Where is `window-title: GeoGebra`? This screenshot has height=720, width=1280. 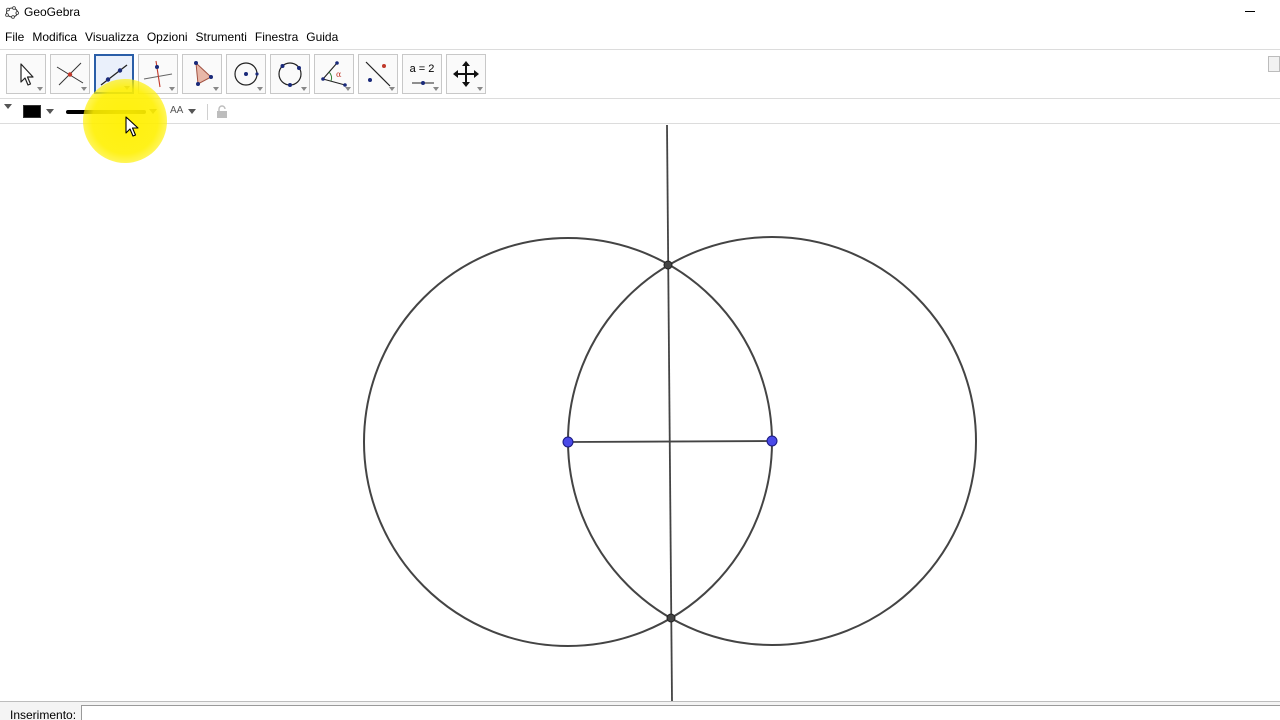 window-title: GeoGebra is located at coordinates (52, 12).